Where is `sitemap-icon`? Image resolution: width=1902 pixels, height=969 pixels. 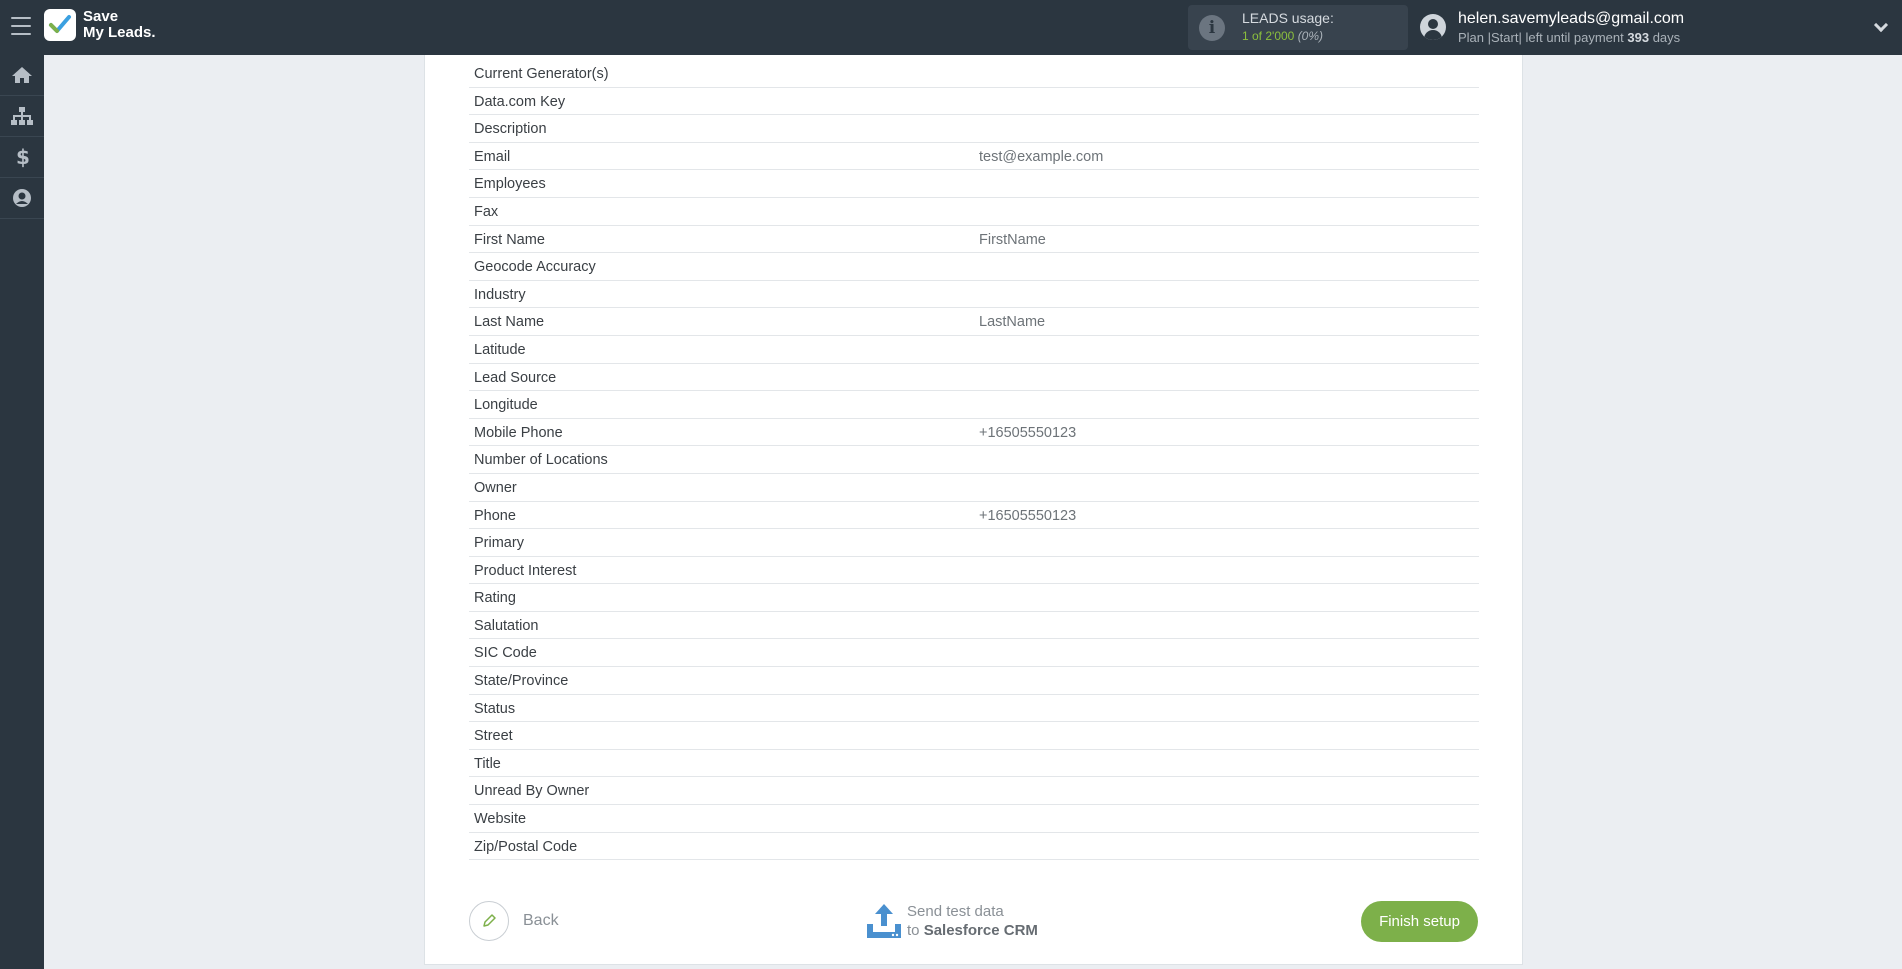
sitemap-icon is located at coordinates (22, 116).